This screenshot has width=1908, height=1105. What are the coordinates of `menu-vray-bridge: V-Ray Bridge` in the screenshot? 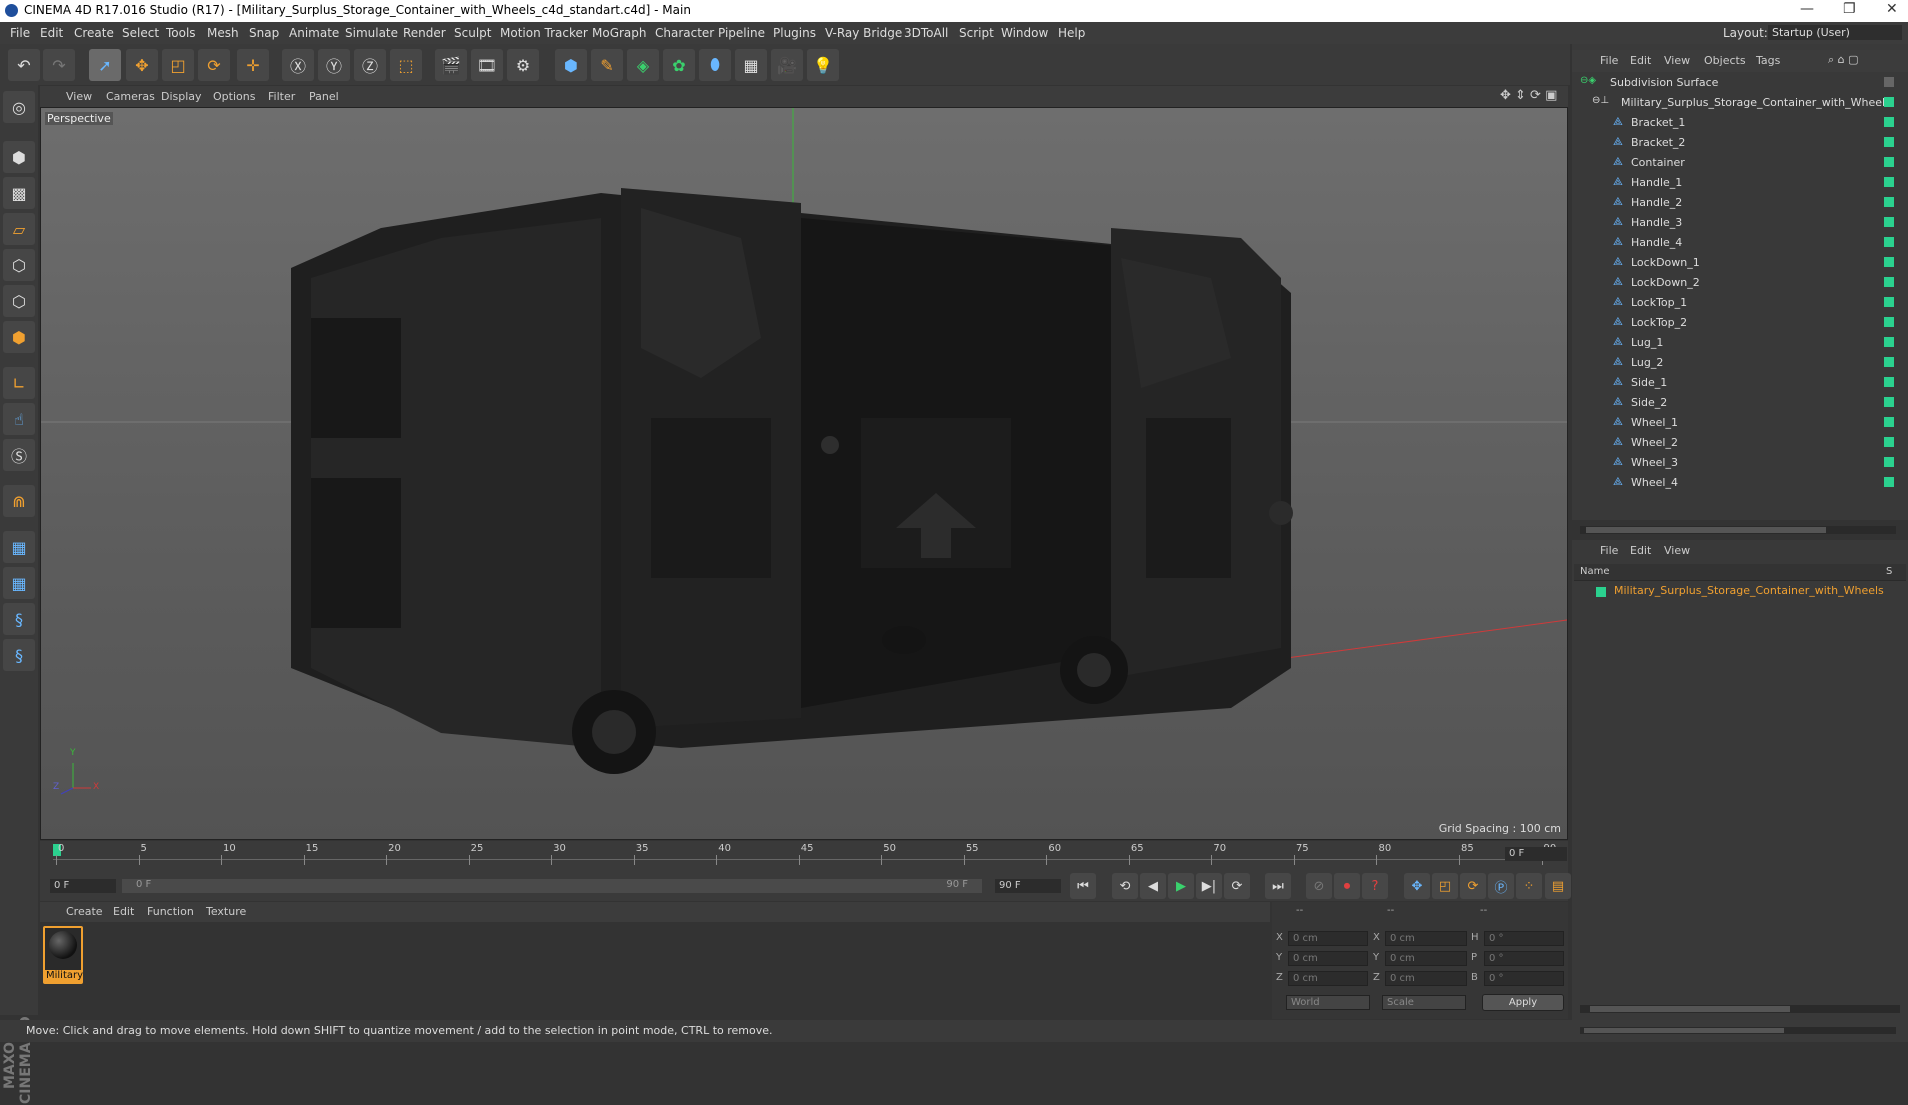 It's located at (863, 33).